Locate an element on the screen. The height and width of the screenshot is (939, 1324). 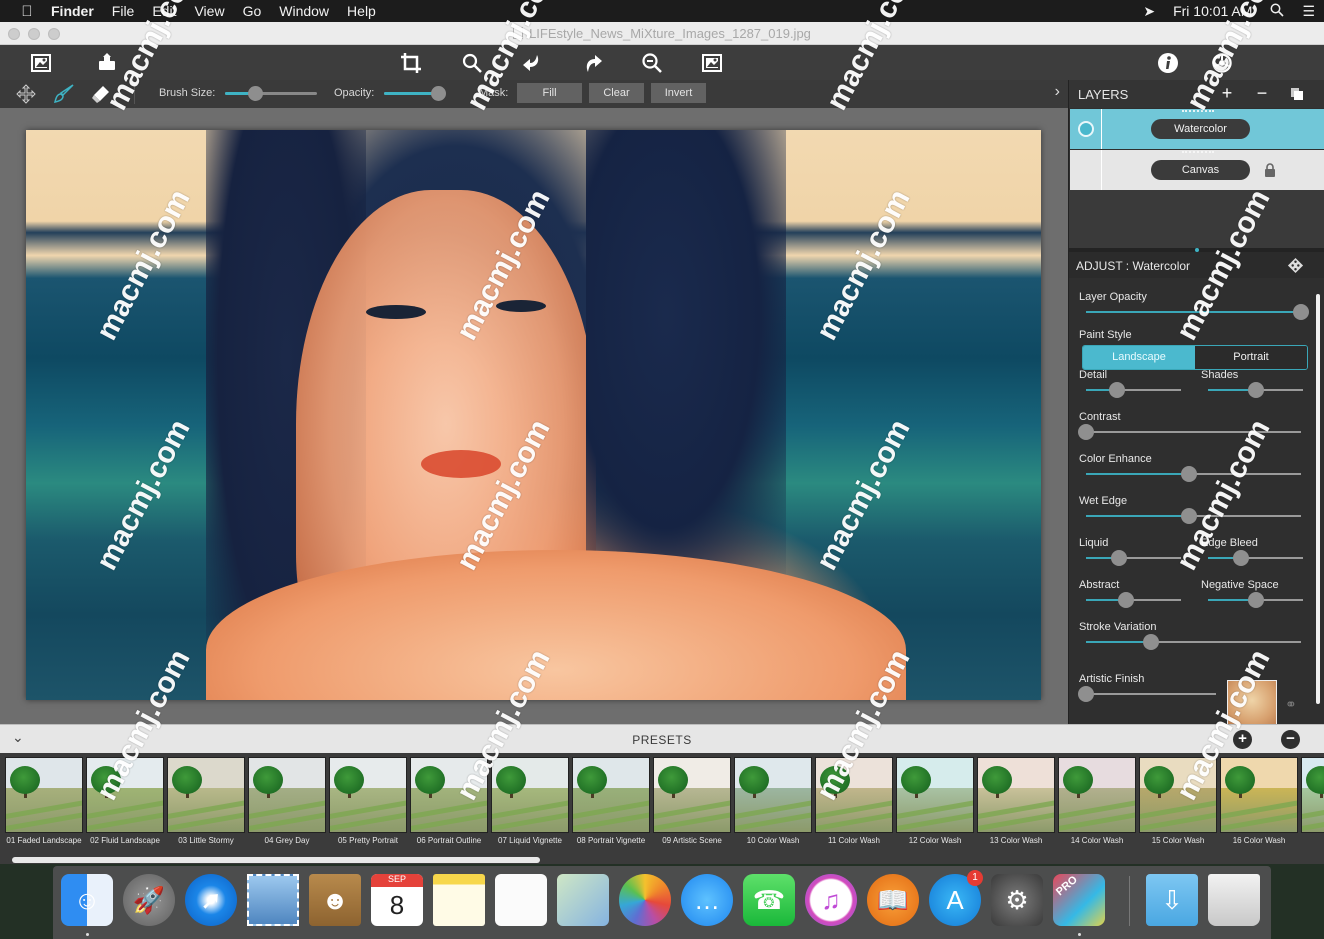
preset-item: 08 Portrait Vignette is located at coordinates (611, 801).